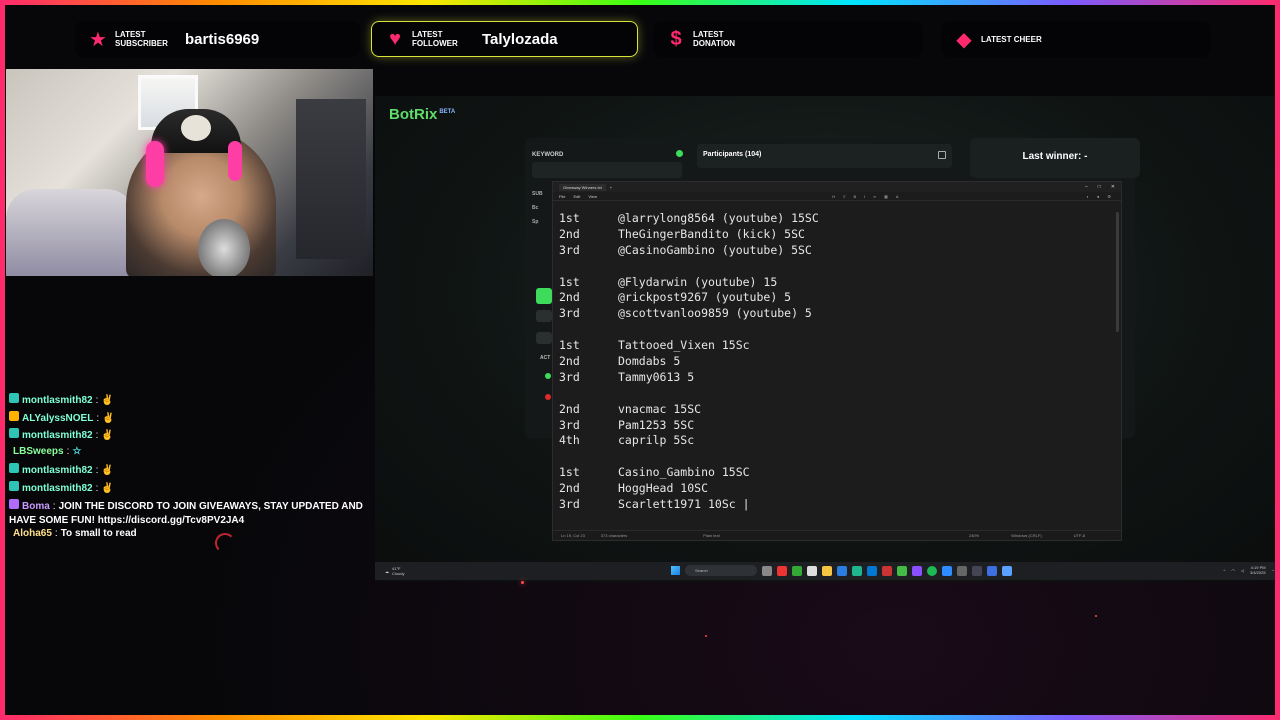 Image resolution: width=1280 pixels, height=720 pixels. I want to click on keyword-input, so click(607, 170).